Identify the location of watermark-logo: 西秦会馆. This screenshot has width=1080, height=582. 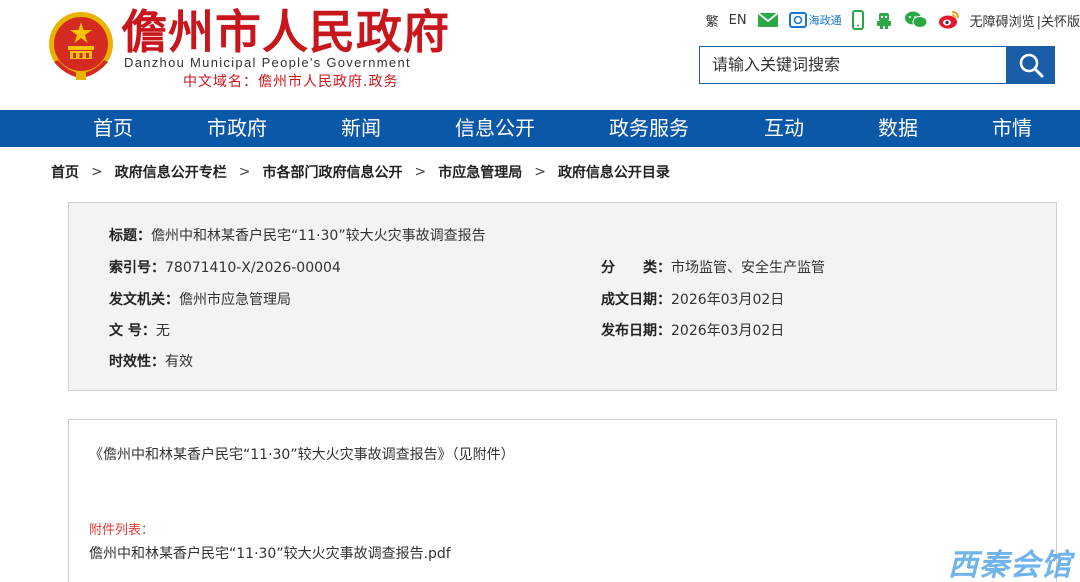
(1010, 565).